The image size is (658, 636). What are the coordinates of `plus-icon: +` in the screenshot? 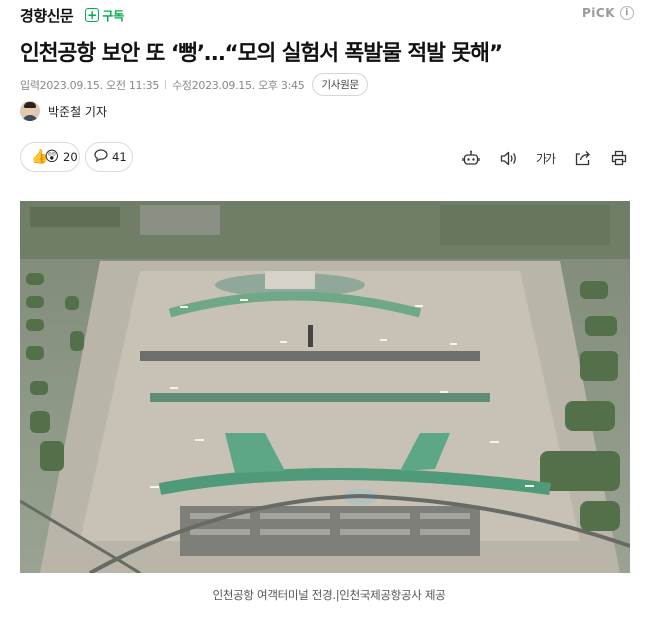 It's located at (92, 15).